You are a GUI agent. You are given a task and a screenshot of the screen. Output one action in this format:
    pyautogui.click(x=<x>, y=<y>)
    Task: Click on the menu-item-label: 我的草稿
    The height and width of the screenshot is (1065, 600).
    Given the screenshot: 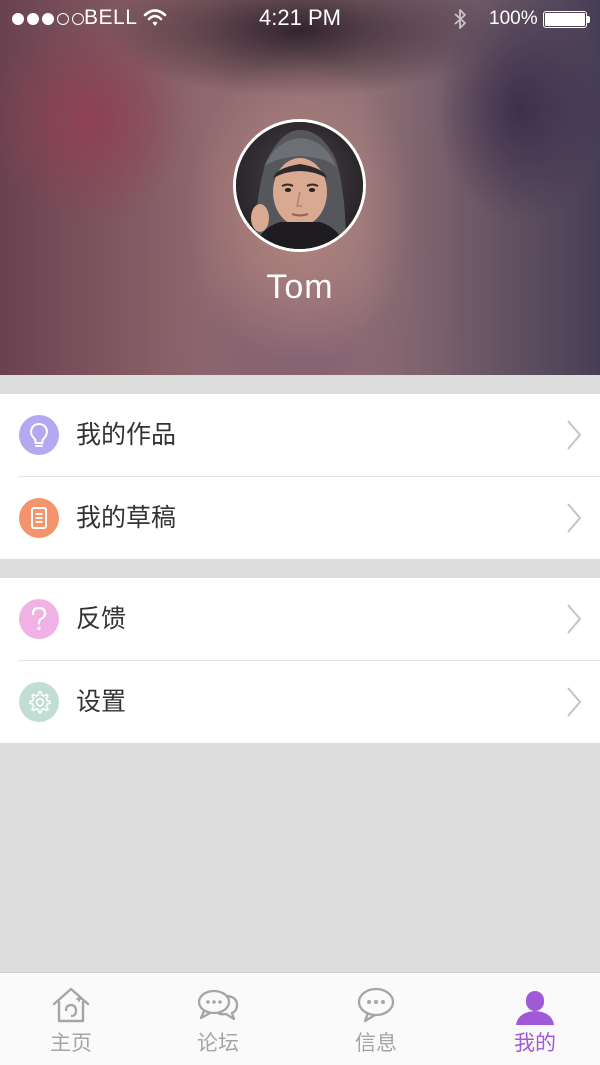 What is the action you would take?
    pyautogui.click(x=126, y=517)
    